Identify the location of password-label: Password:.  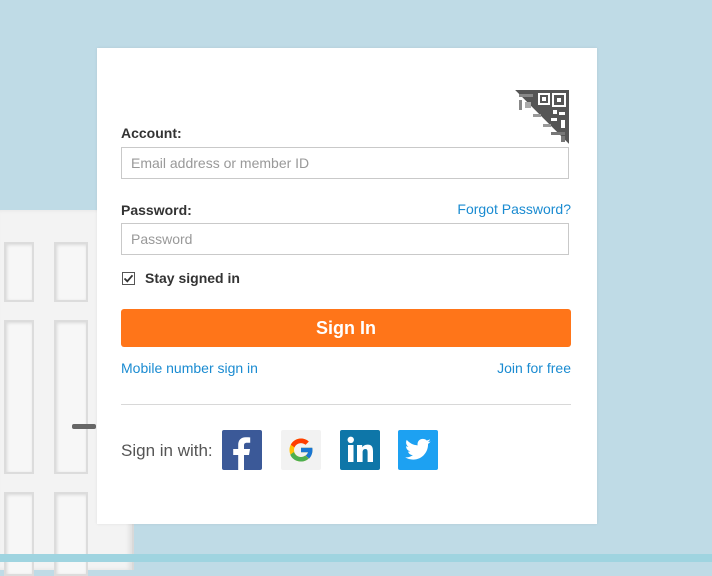
(156, 210).